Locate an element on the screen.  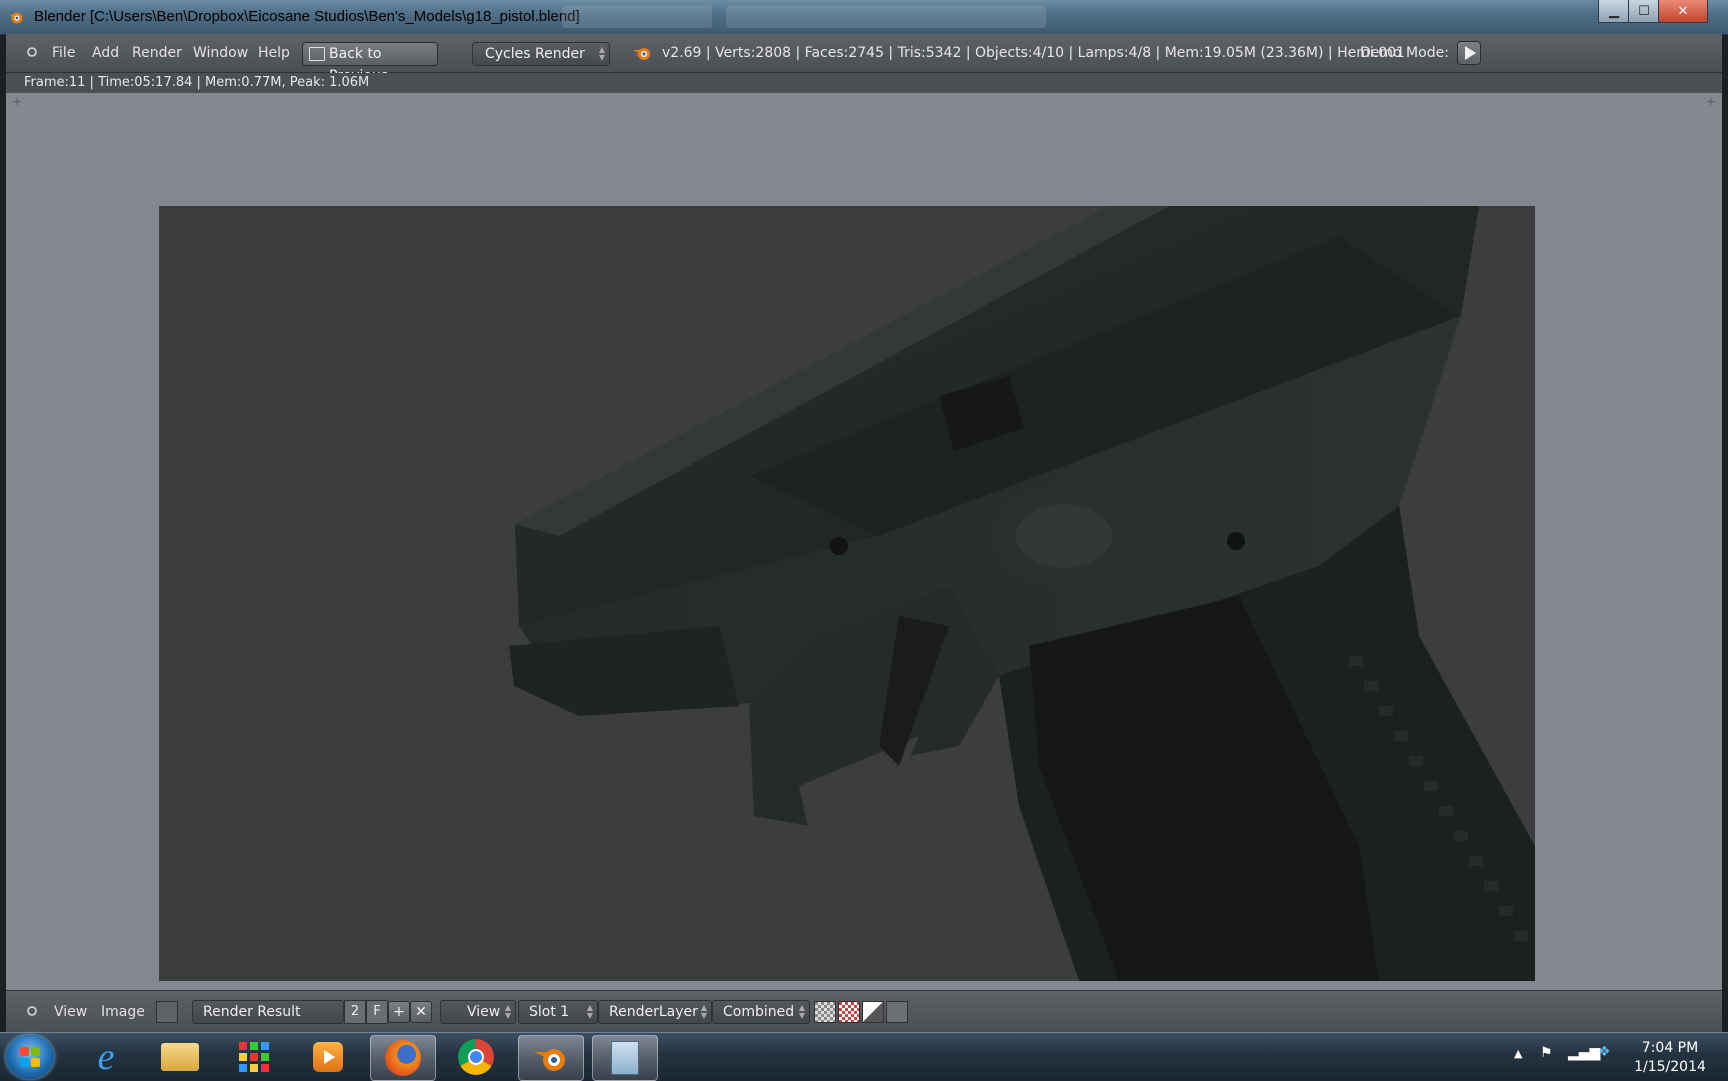
demo-mode-label: Demo Mode: is located at coordinates (1404, 53).